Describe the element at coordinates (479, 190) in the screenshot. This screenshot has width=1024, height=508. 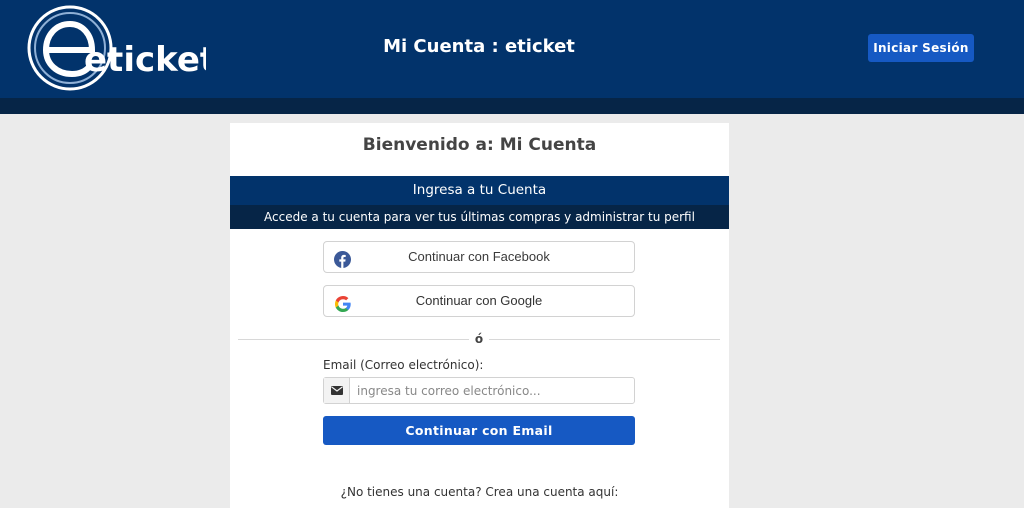
I see `login-band-title: Ingresa a tu Cuenta` at that location.